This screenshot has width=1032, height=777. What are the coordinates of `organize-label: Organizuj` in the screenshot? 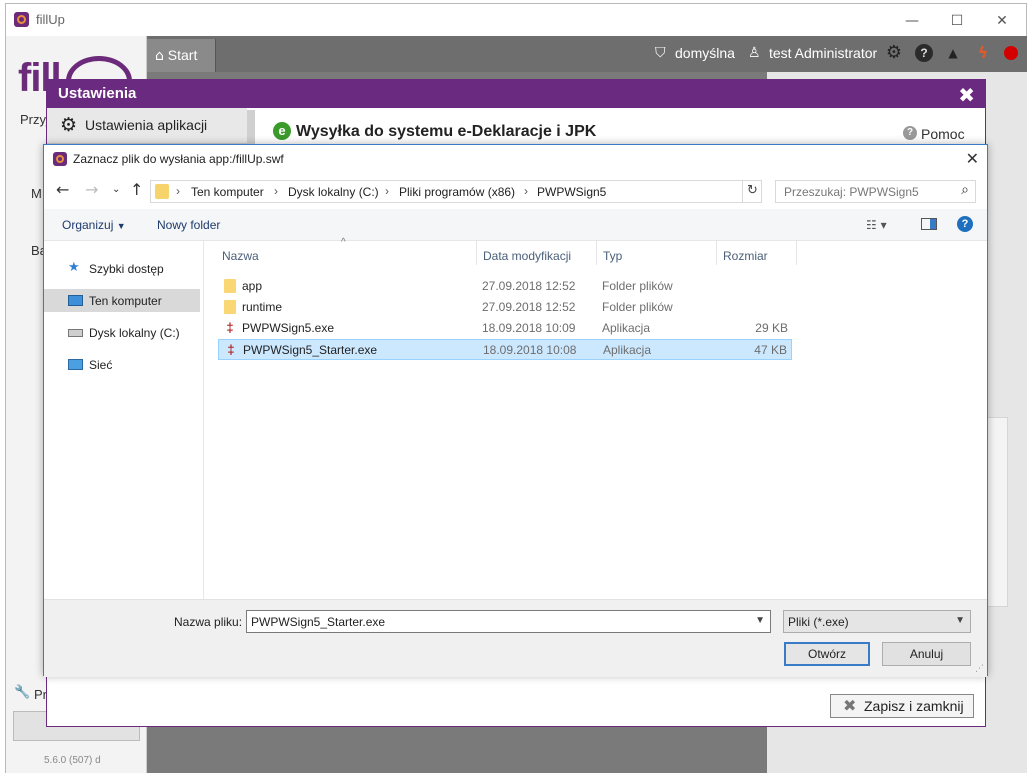 It's located at (88, 225).